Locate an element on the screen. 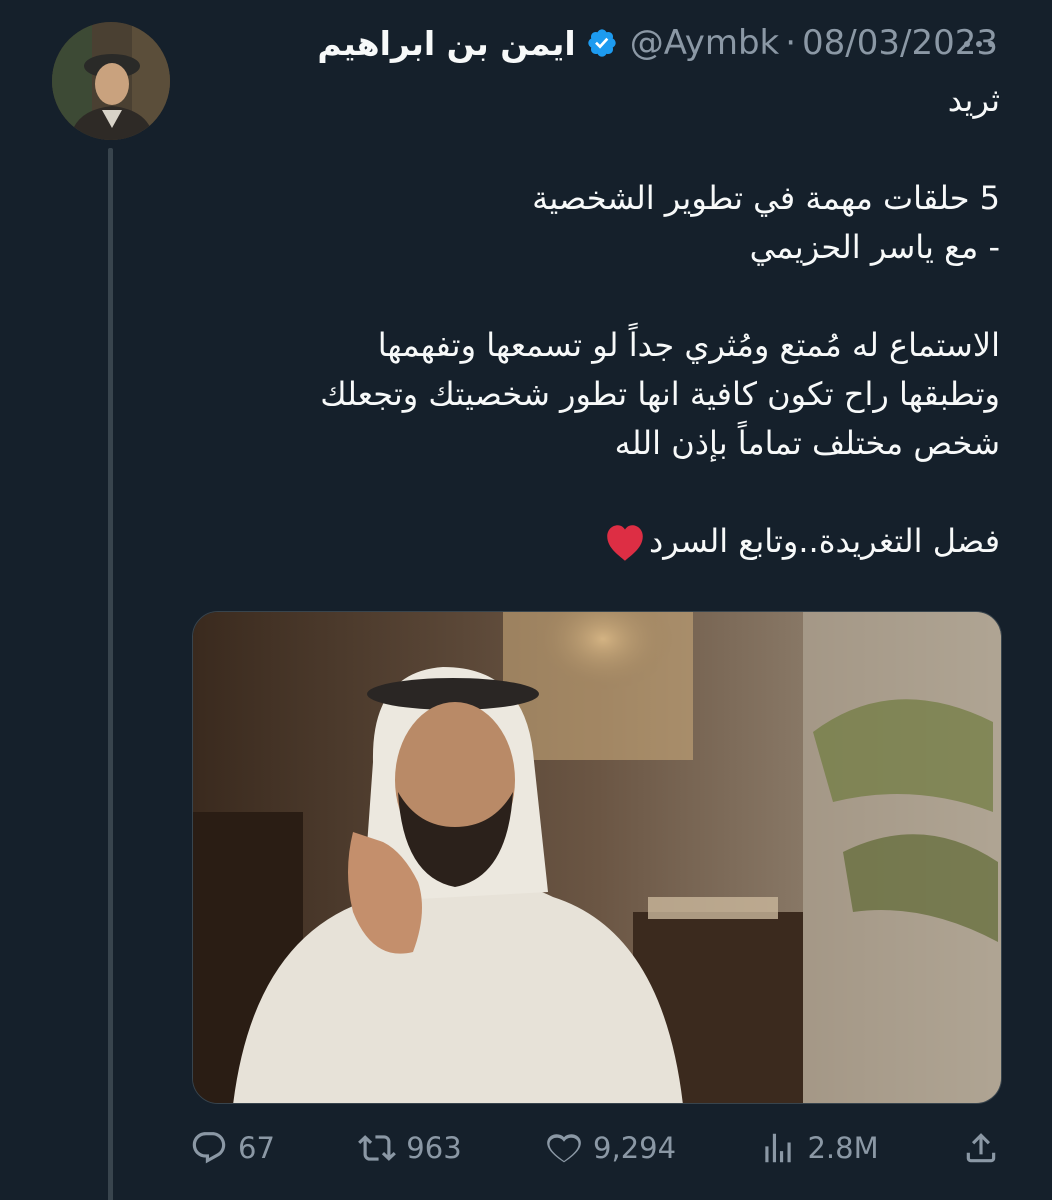  views-button: 2.8M is located at coordinates (819, 1148).